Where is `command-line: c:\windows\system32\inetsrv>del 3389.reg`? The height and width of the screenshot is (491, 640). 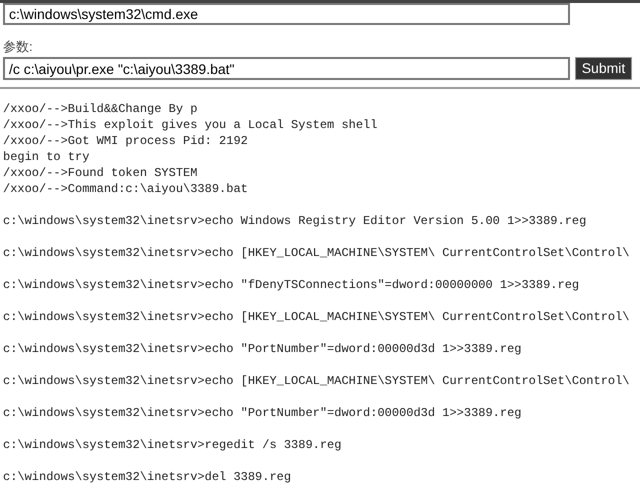 command-line: c:\windows\system32\inetsrv>del 3389.reg is located at coordinates (147, 477).